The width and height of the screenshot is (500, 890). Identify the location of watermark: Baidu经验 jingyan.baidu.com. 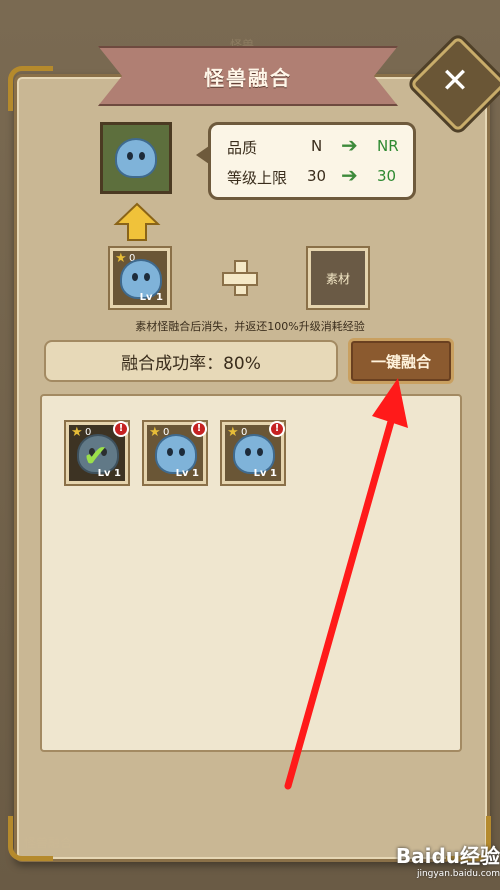
(440, 859).